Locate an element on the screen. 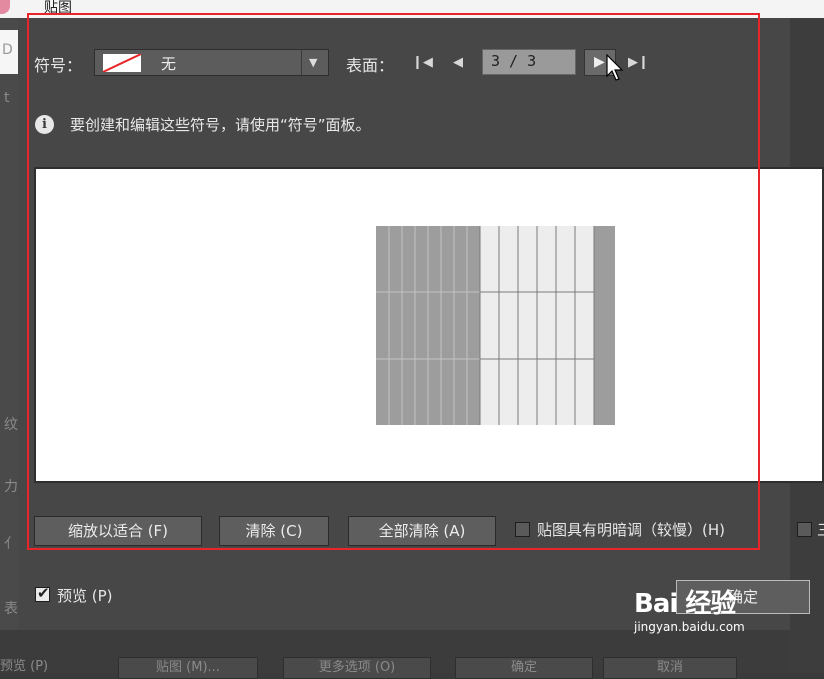  previous-surface-icon: ◀ is located at coordinates (458, 62).